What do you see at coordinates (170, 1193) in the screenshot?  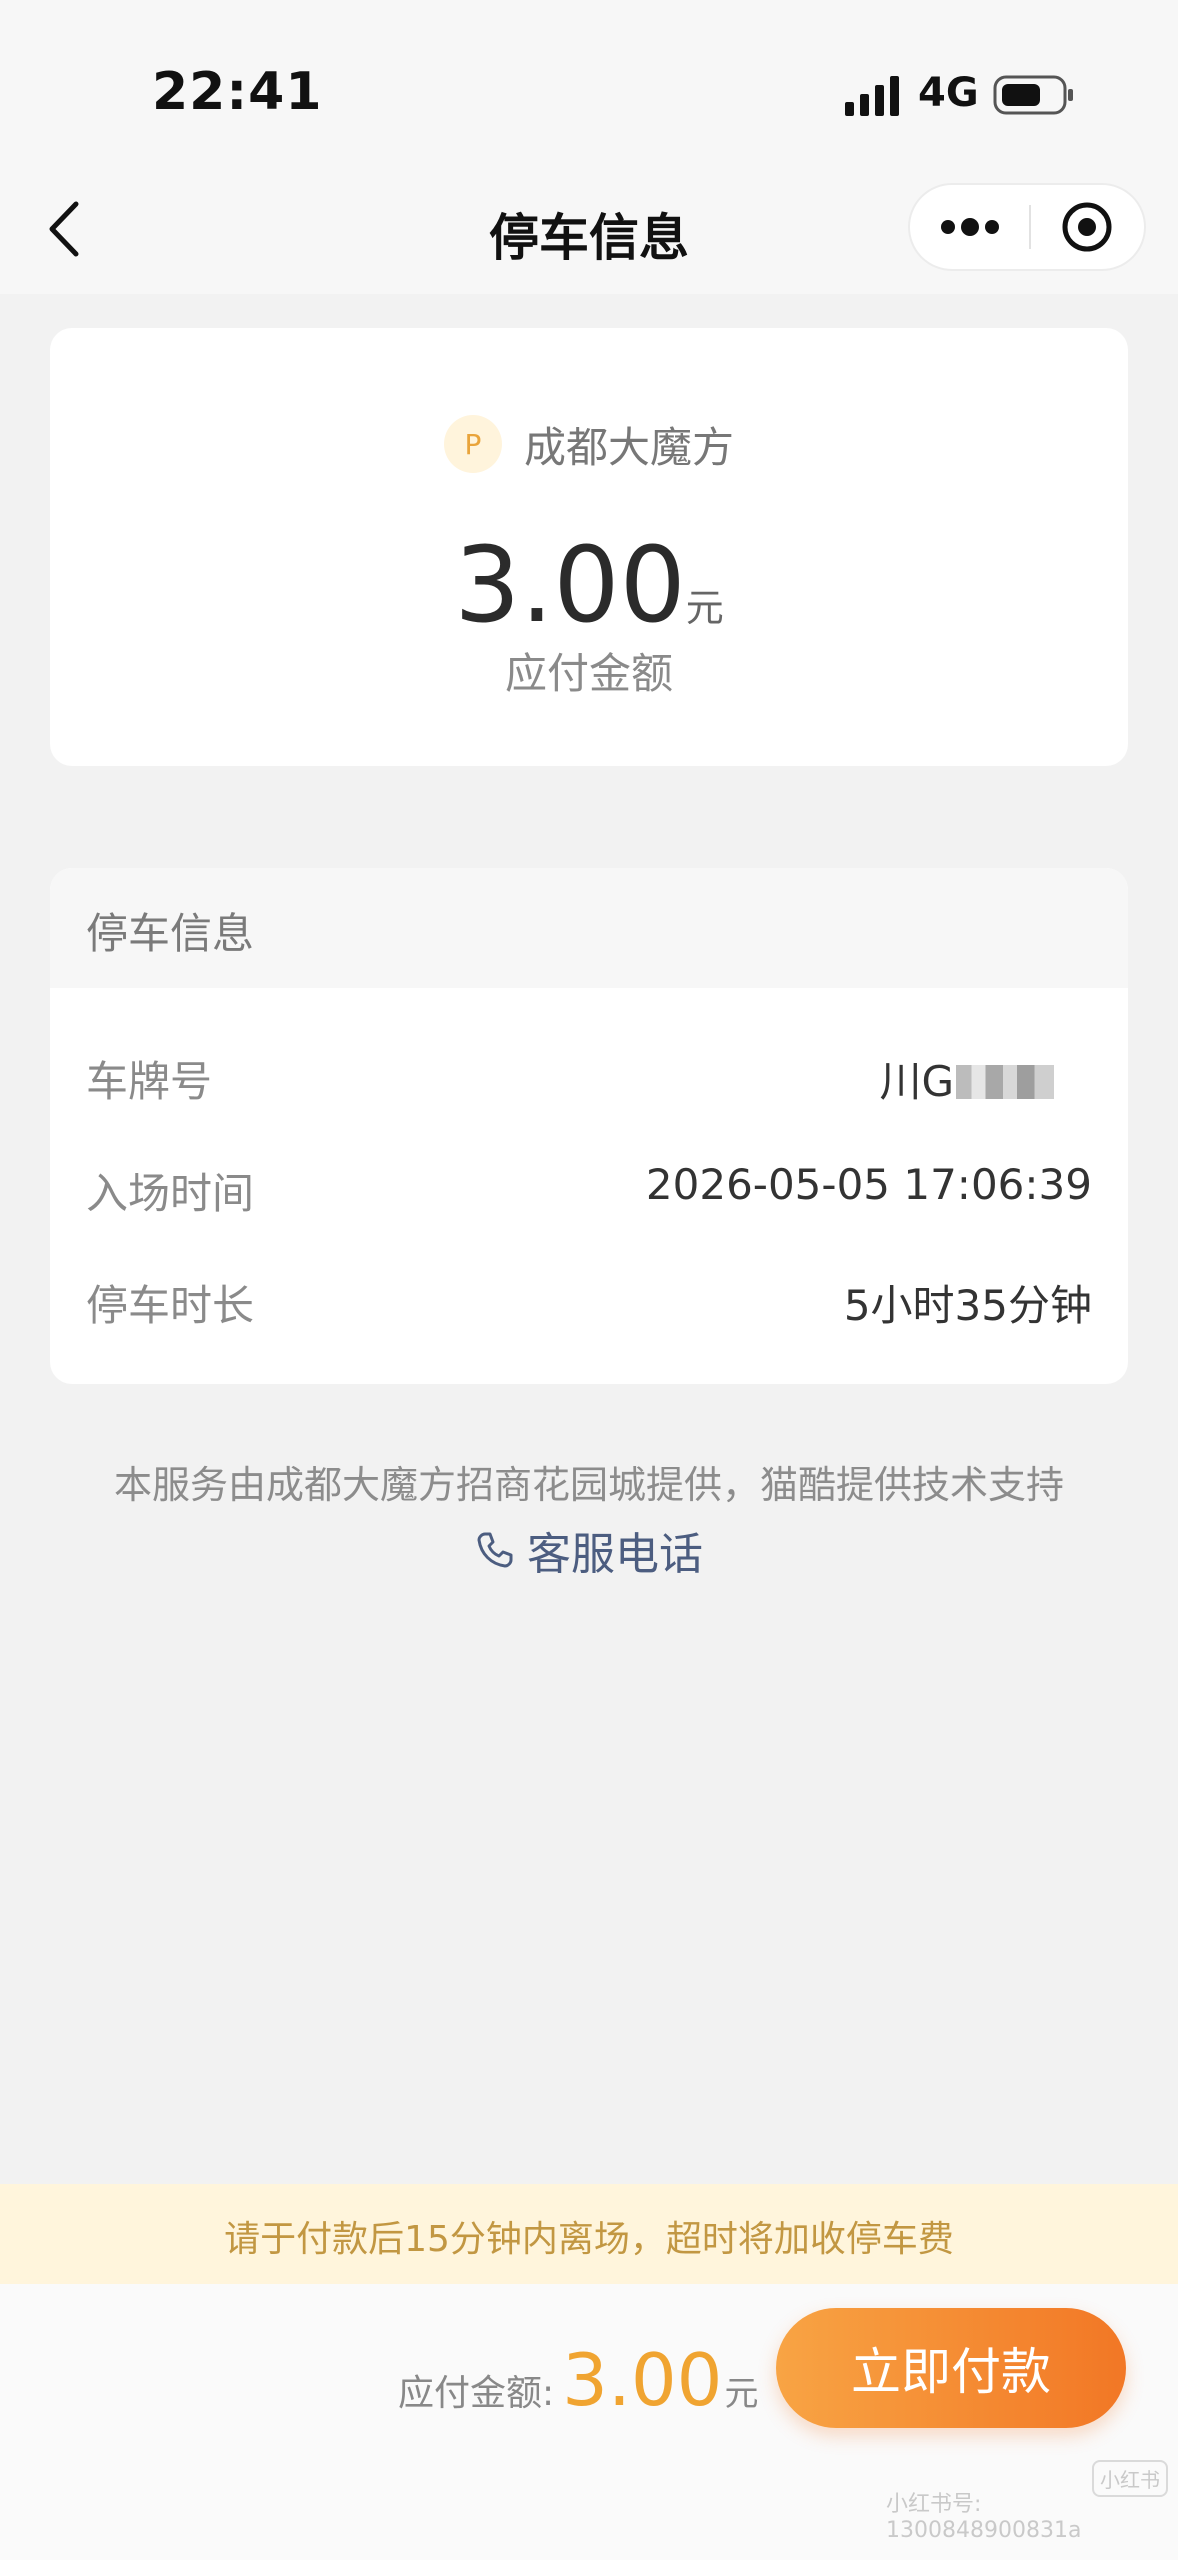 I see `entry-time-label: 入场时间` at bounding box center [170, 1193].